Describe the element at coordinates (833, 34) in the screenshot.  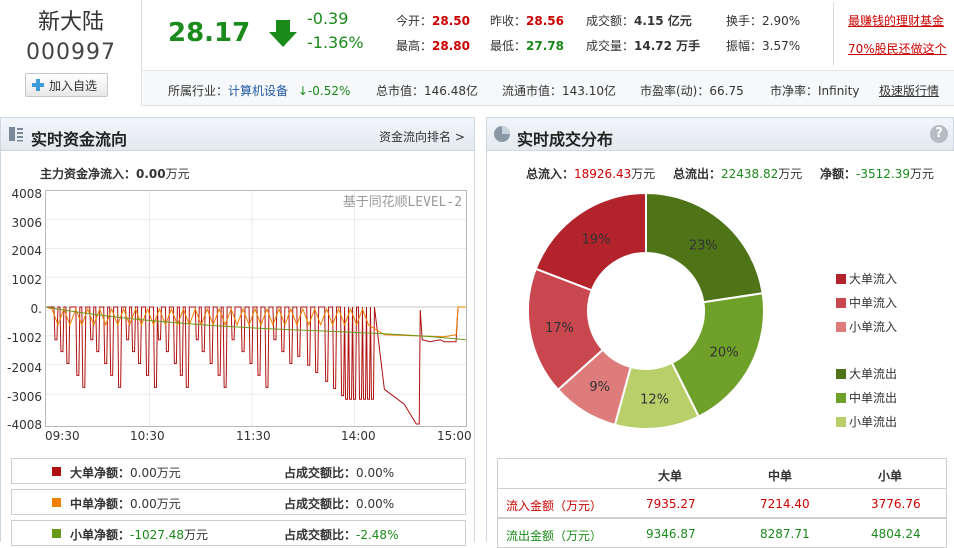
I see `divider` at that location.